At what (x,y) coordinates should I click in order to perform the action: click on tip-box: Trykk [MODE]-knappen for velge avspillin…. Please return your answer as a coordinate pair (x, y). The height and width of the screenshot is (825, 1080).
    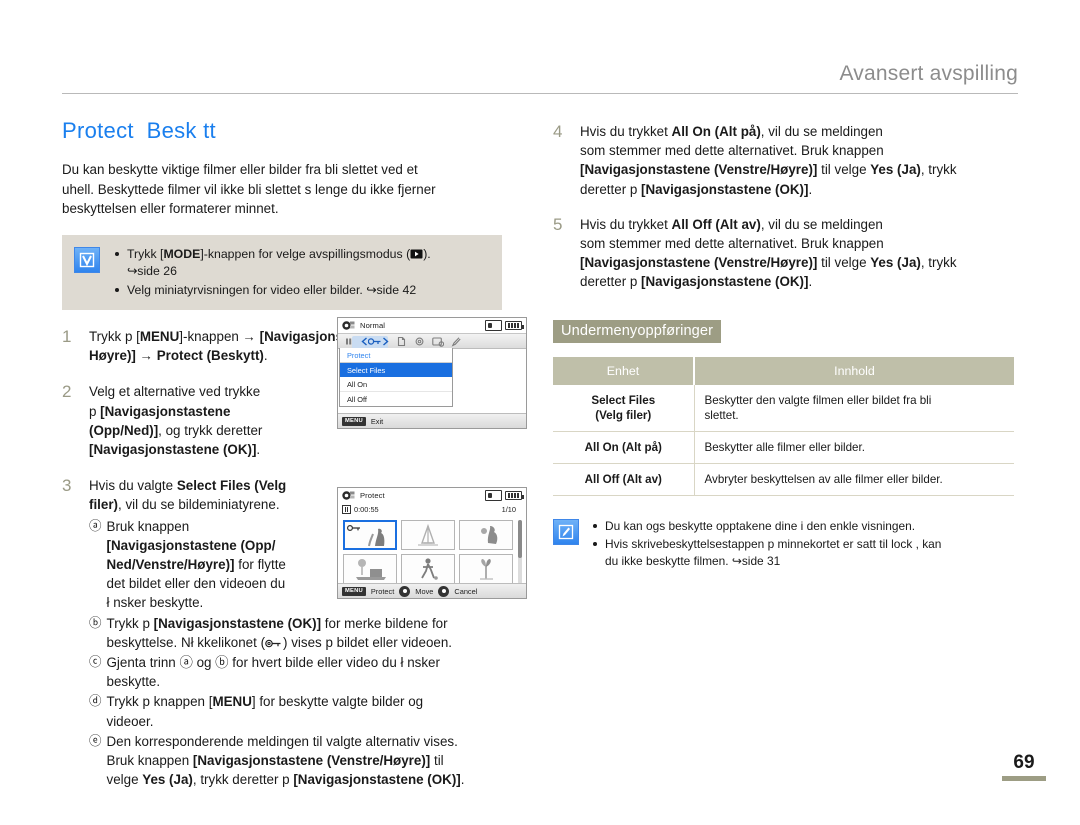
    Looking at the image, I should click on (282, 272).